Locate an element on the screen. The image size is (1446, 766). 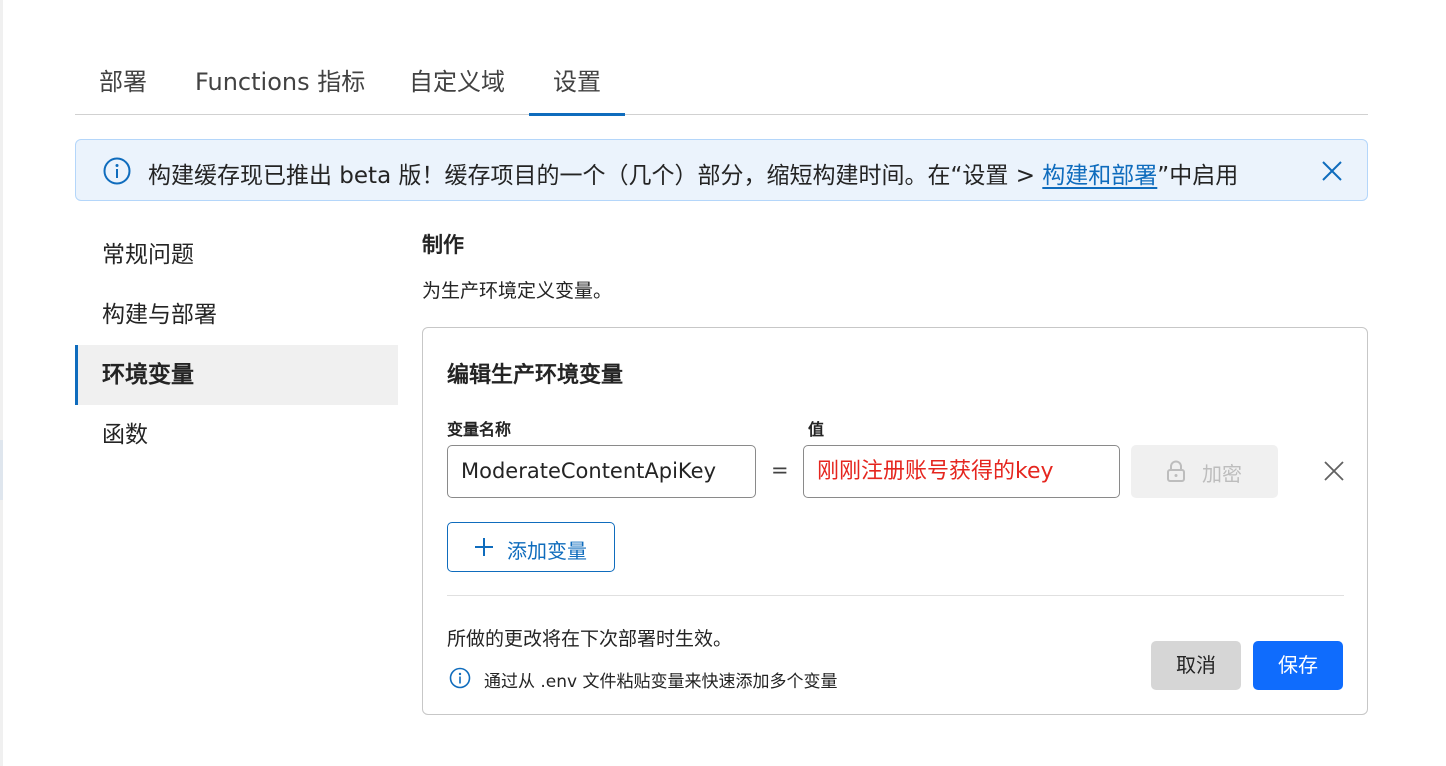
variable-name-label: 变量名称 is located at coordinates (479, 429).